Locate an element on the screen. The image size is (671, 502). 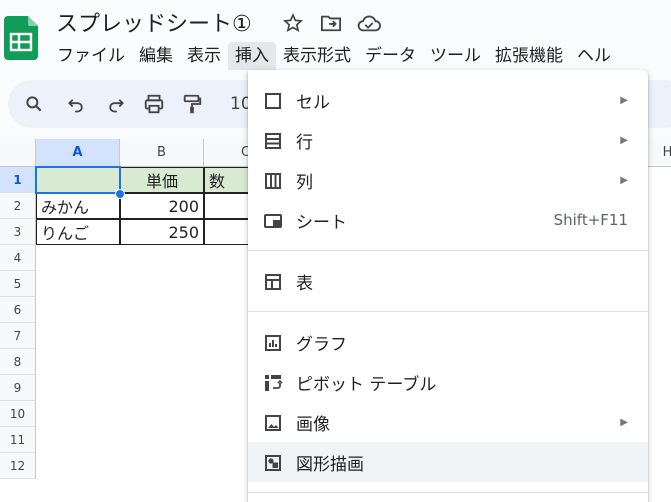
insert-menu-item-label: ピボット テーブル is located at coordinates (366, 384).